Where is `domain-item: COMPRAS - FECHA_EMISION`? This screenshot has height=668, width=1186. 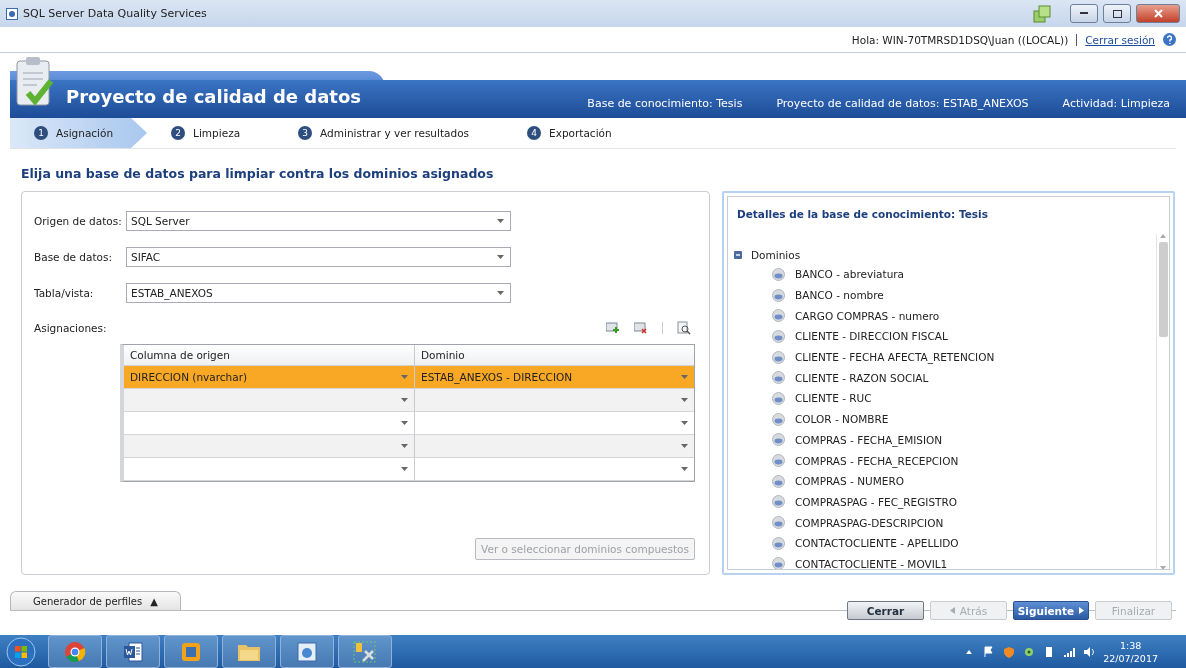 domain-item: COMPRAS - FECHA_EMISION is located at coordinates (964, 440).